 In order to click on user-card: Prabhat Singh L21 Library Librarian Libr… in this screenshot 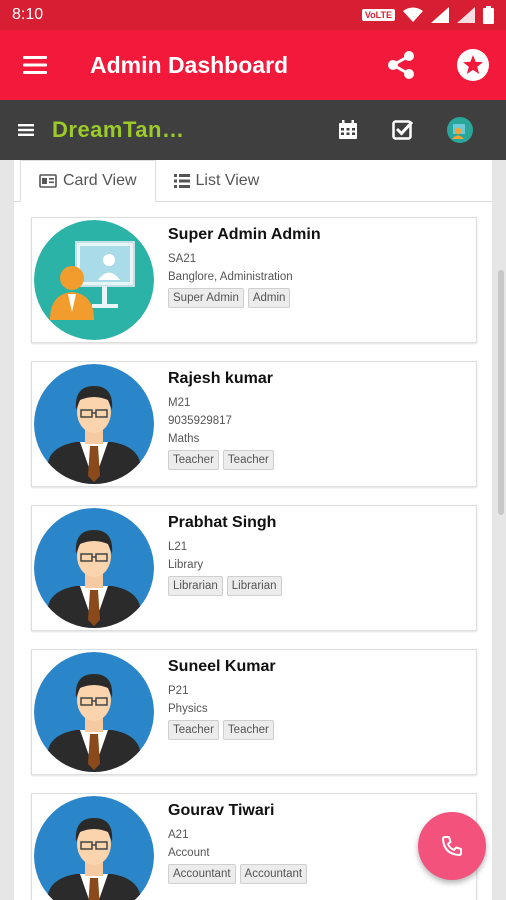, I will do `click(254, 568)`.